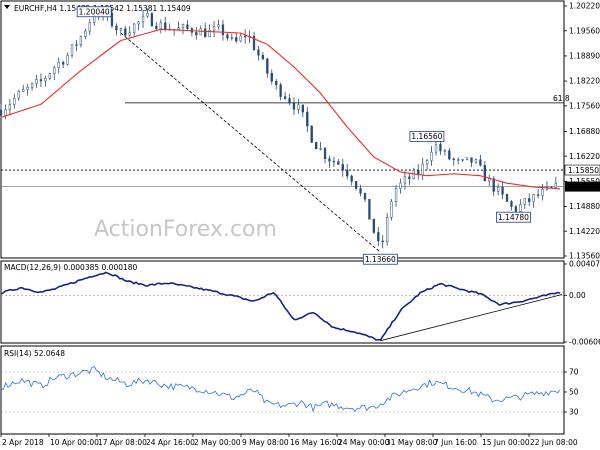  Describe the element at coordinates (74, 442) in the screenshot. I see `x-axis-tick: 10 Apr 00:00` at that location.